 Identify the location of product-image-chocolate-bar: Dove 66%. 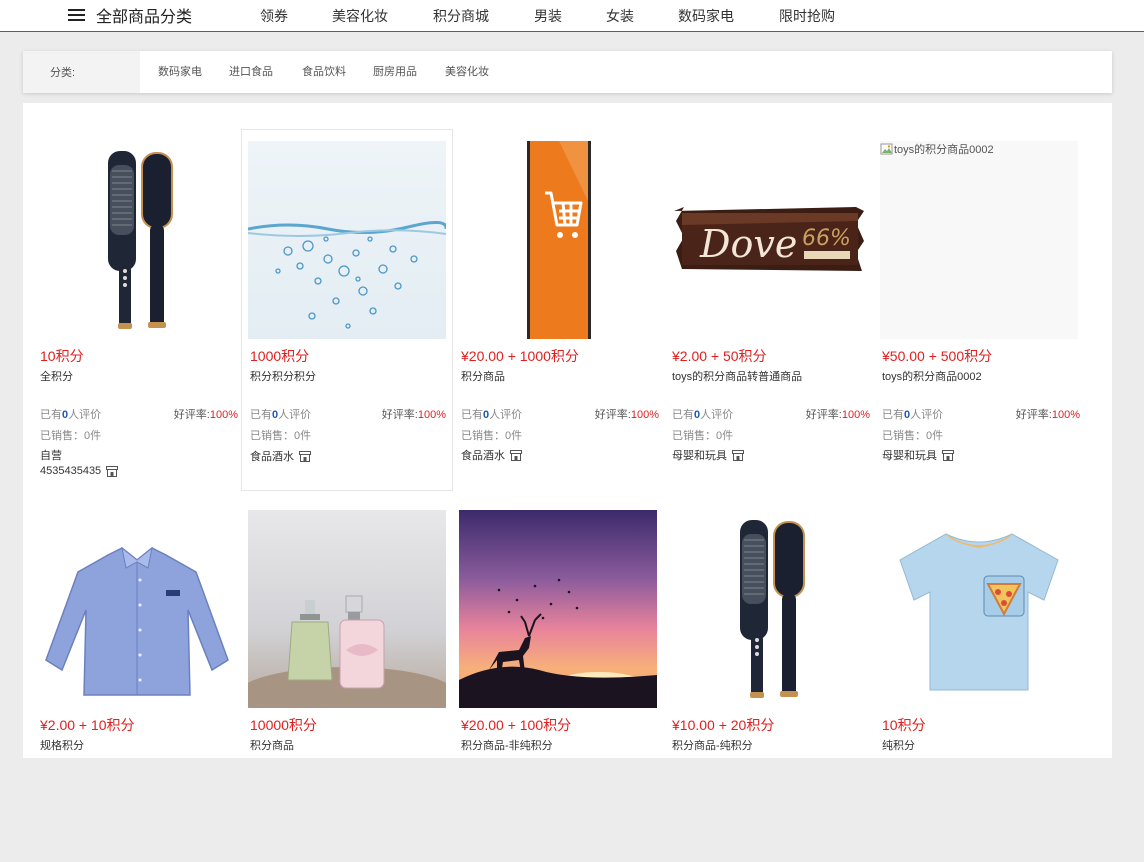
(769, 240).